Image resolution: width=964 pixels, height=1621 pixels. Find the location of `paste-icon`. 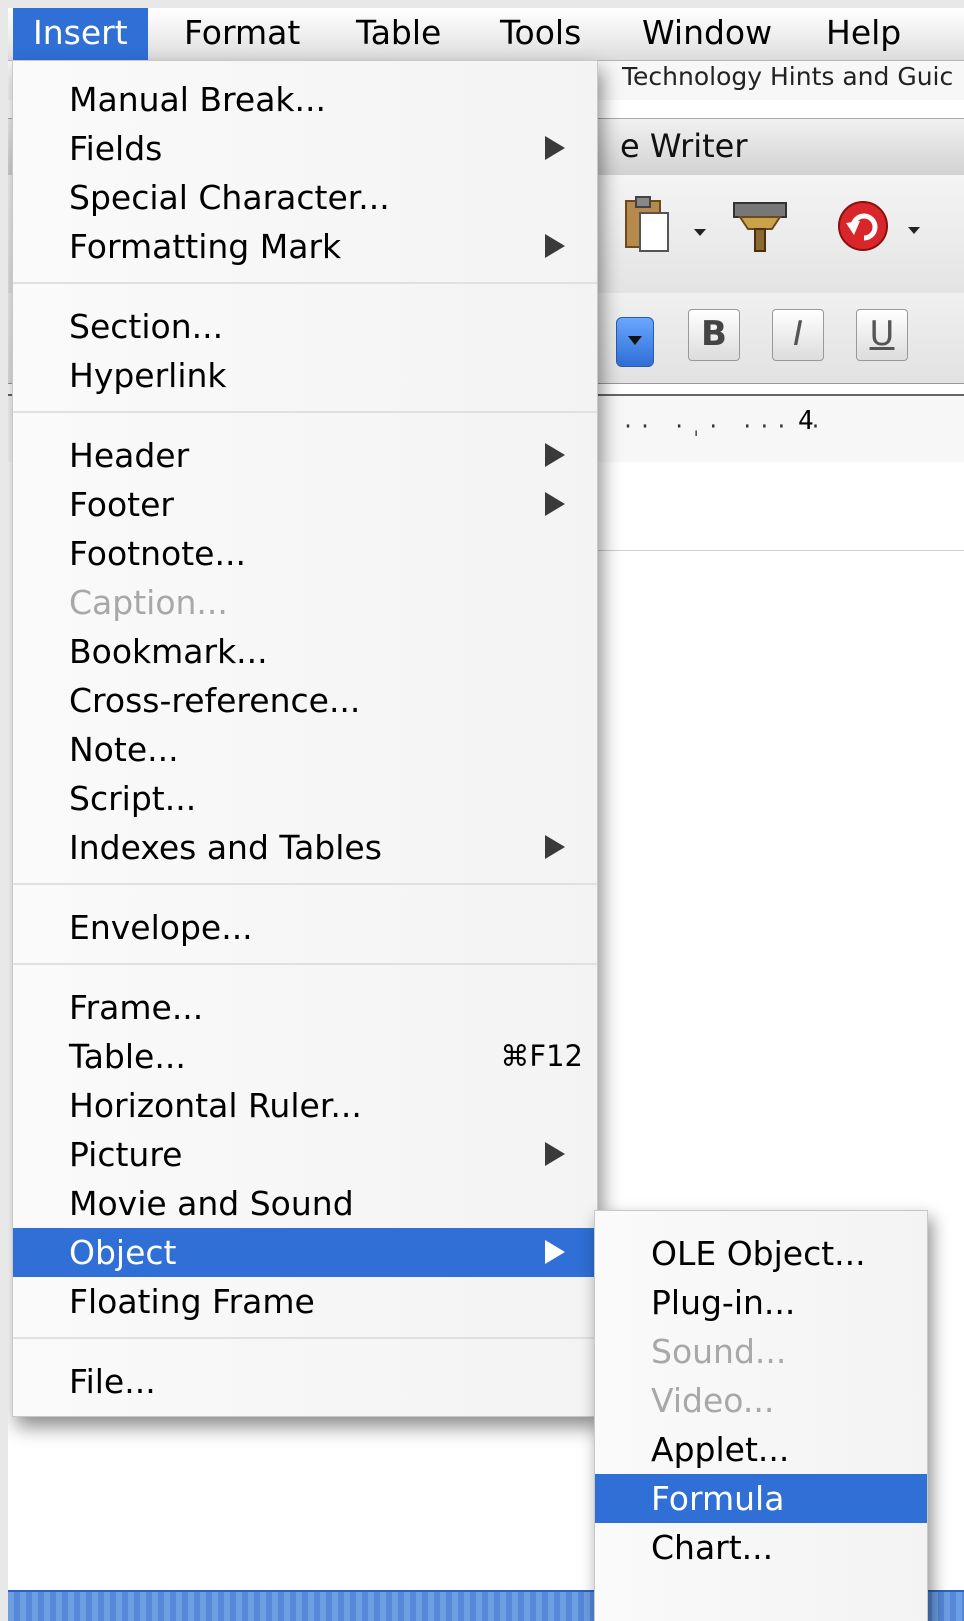

paste-icon is located at coordinates (648, 226).